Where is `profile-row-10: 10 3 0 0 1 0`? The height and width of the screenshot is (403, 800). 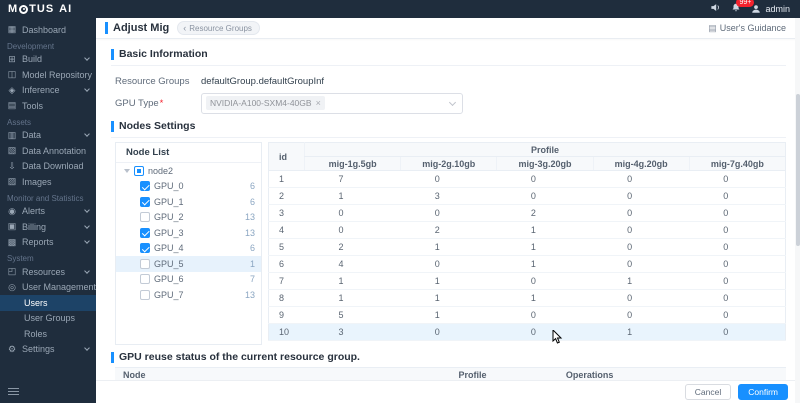
profile-row-10: 10 3 0 0 1 0 is located at coordinates (527, 332).